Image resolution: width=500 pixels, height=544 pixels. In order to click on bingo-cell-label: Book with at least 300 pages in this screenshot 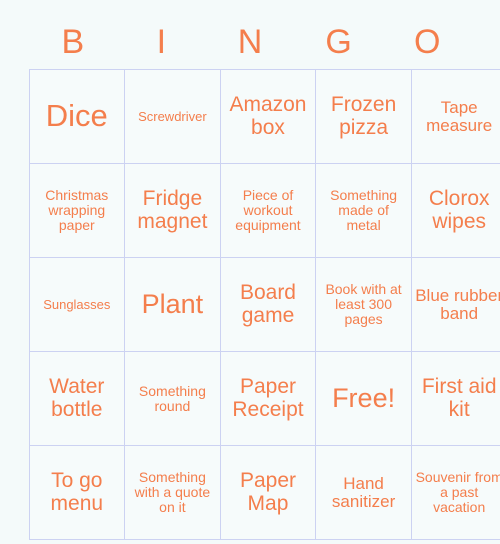, I will do `click(363, 304)`.